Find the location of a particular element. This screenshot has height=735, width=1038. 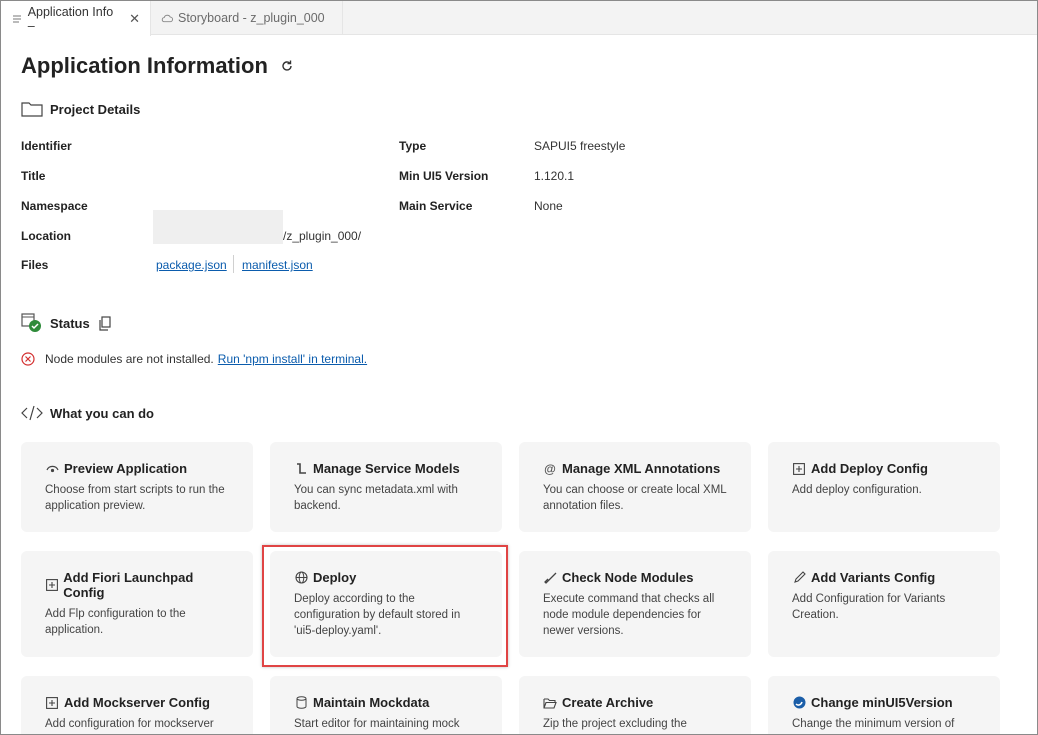

section-title: What you can do is located at coordinates (102, 413).